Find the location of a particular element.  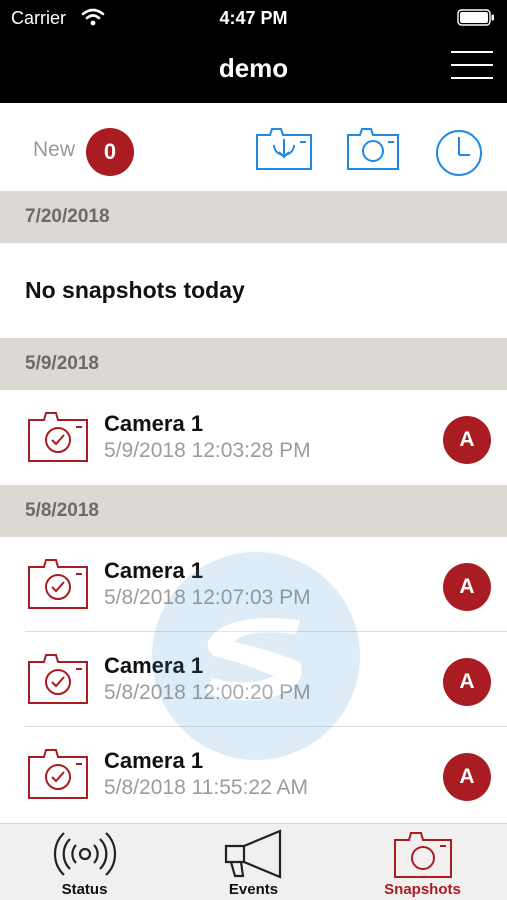

page-title: demo is located at coordinates (253, 68).